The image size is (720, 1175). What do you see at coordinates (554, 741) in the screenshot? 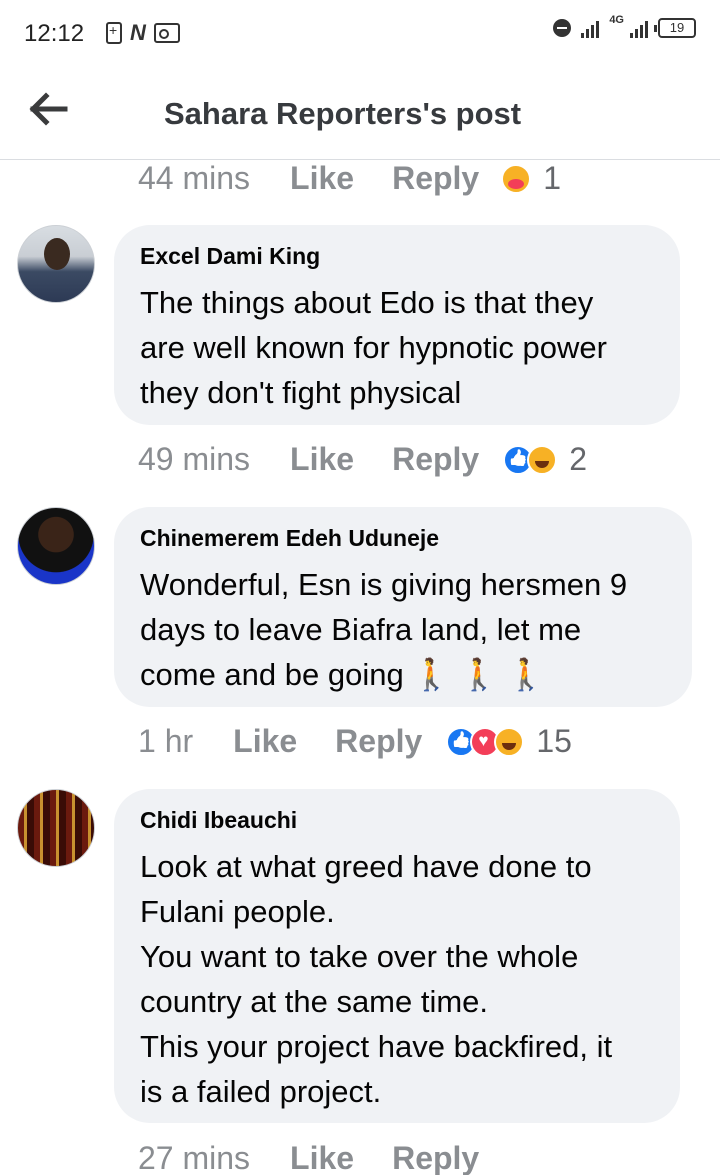
I see `reaction-count: 15` at bounding box center [554, 741].